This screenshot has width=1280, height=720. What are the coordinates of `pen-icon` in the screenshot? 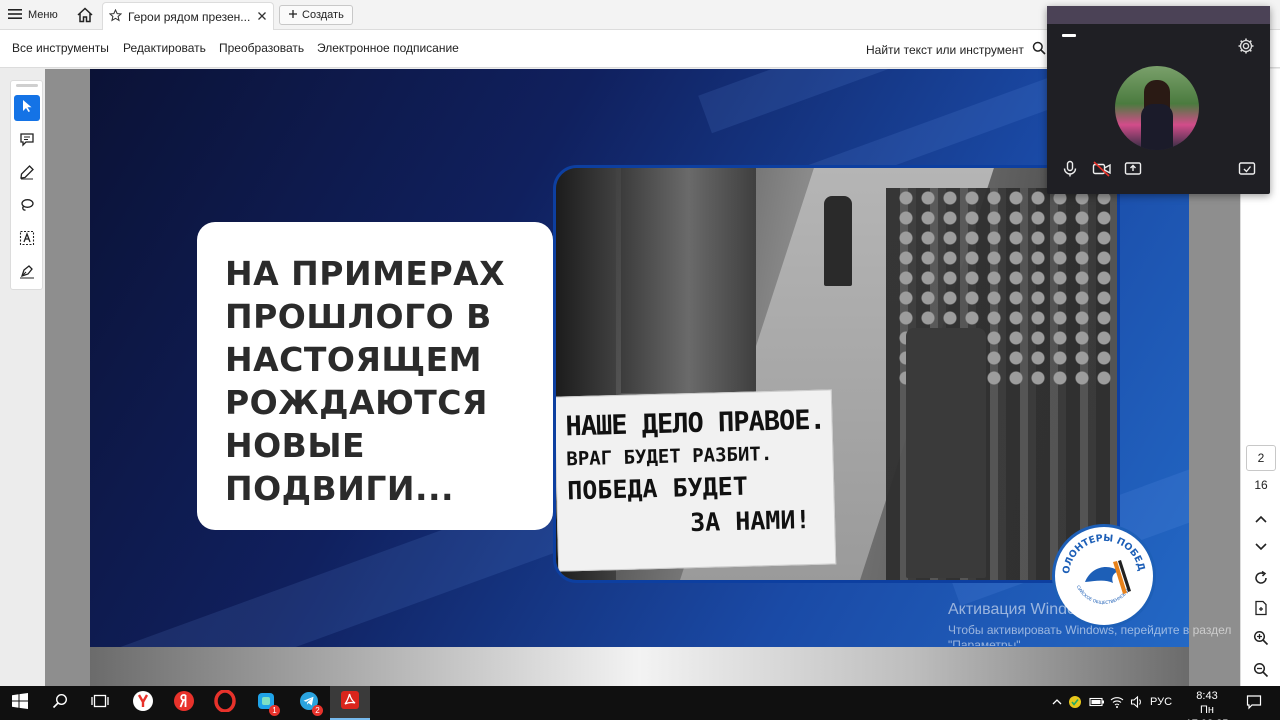 It's located at (27, 174).